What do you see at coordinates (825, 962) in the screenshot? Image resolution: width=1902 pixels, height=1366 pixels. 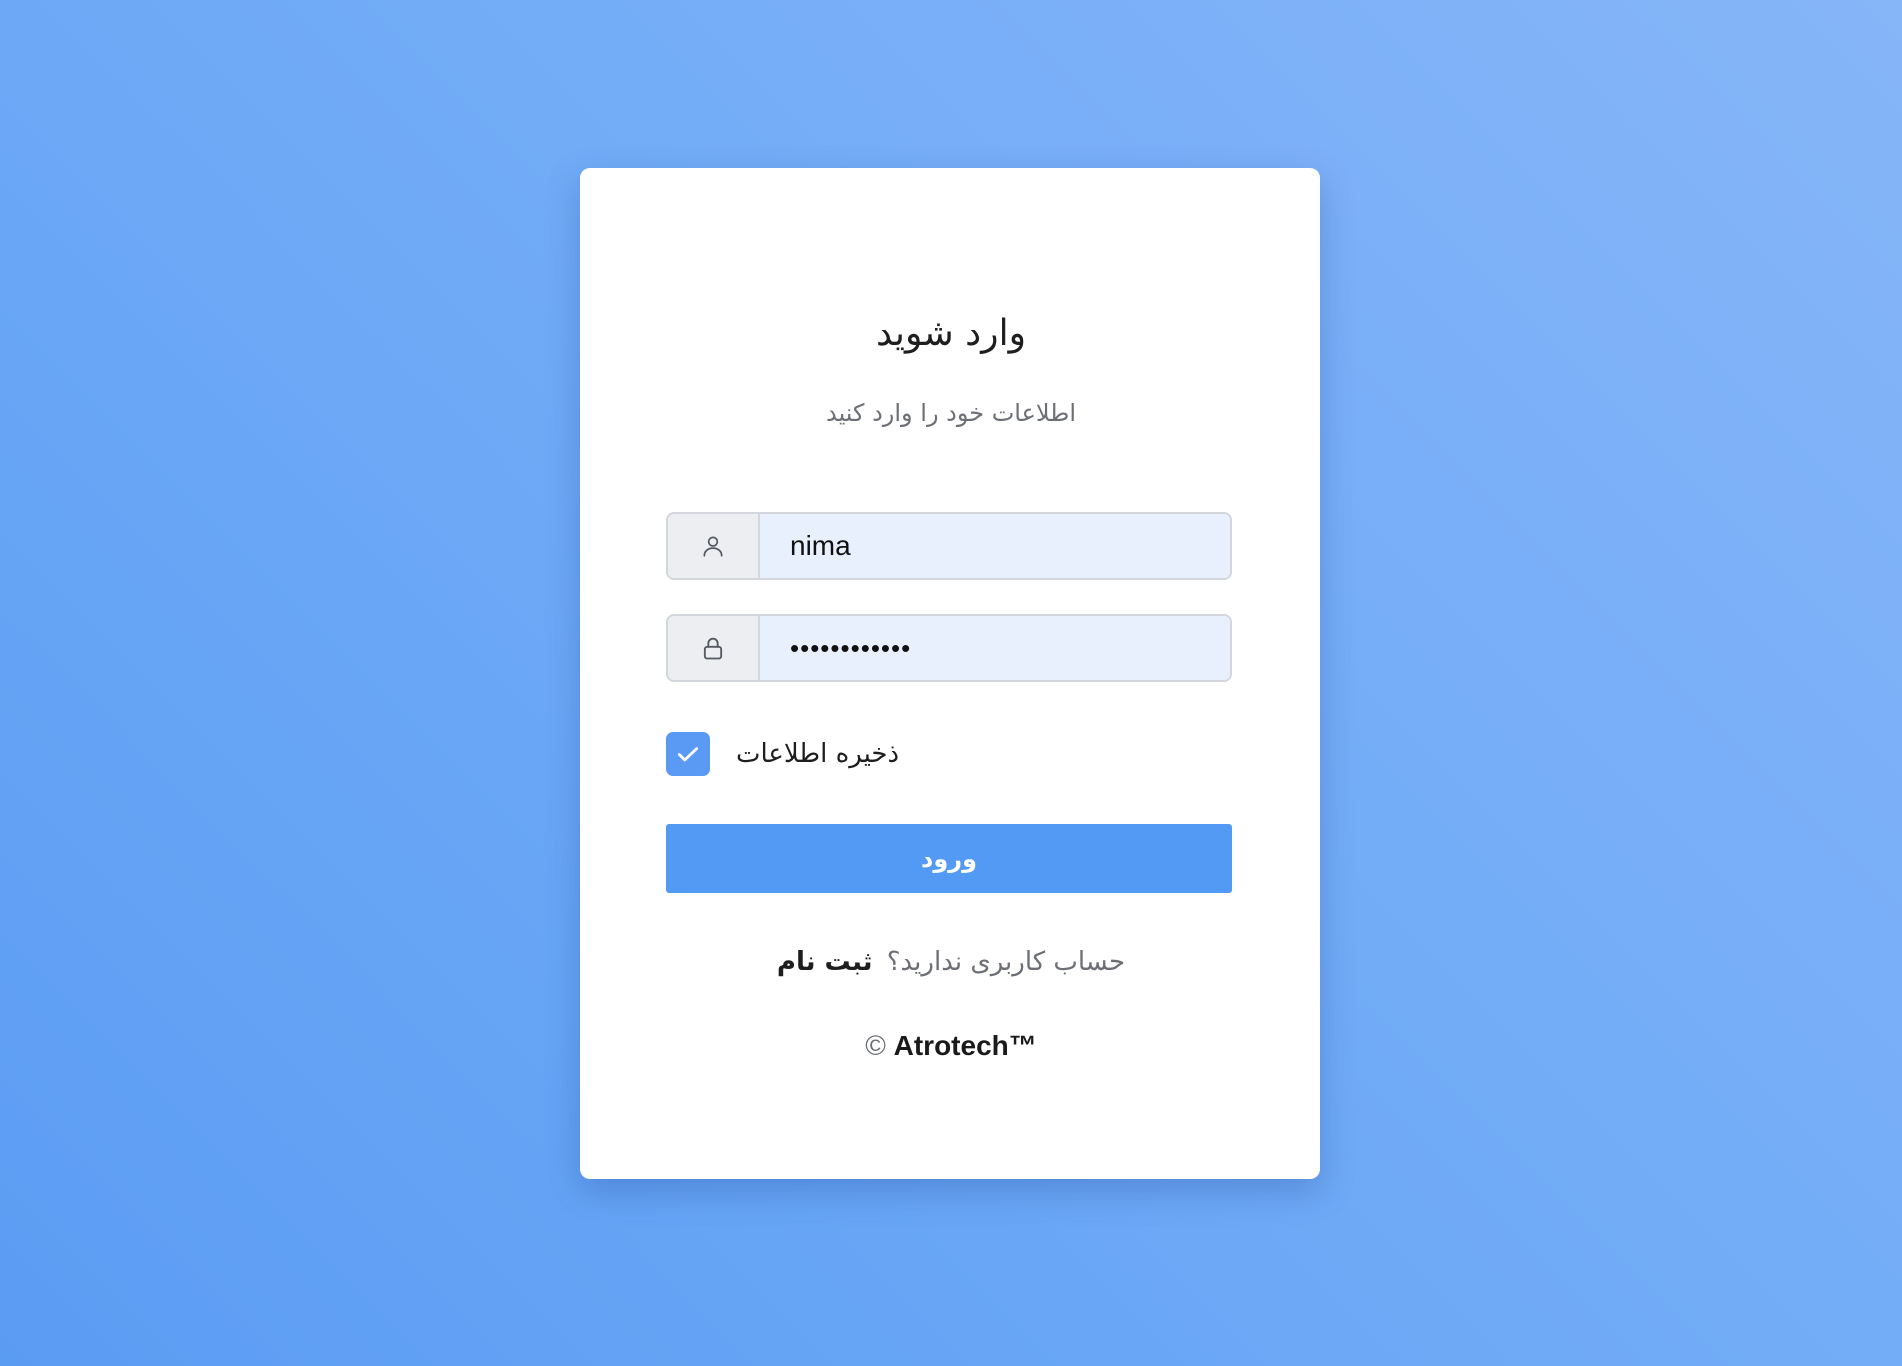 I see `signup-link: ثبت نام` at bounding box center [825, 962].